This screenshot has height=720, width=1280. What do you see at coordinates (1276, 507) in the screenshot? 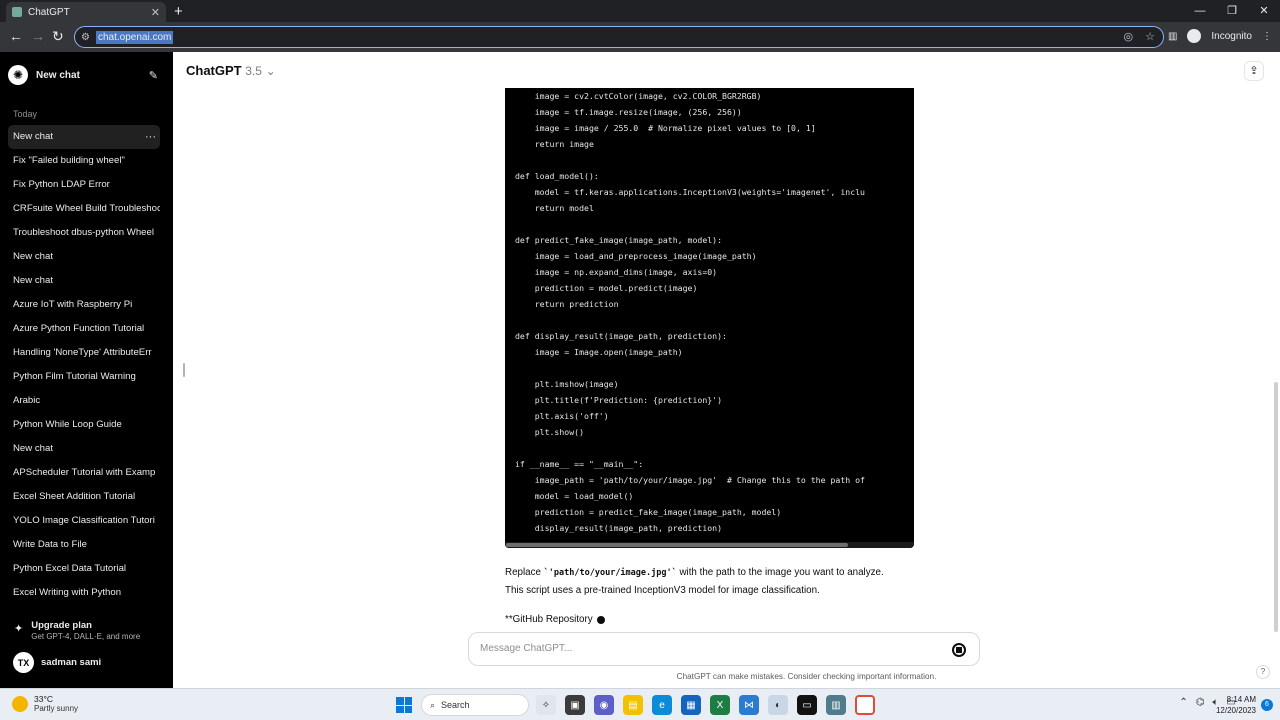
I see `page-scrollbar` at bounding box center [1276, 507].